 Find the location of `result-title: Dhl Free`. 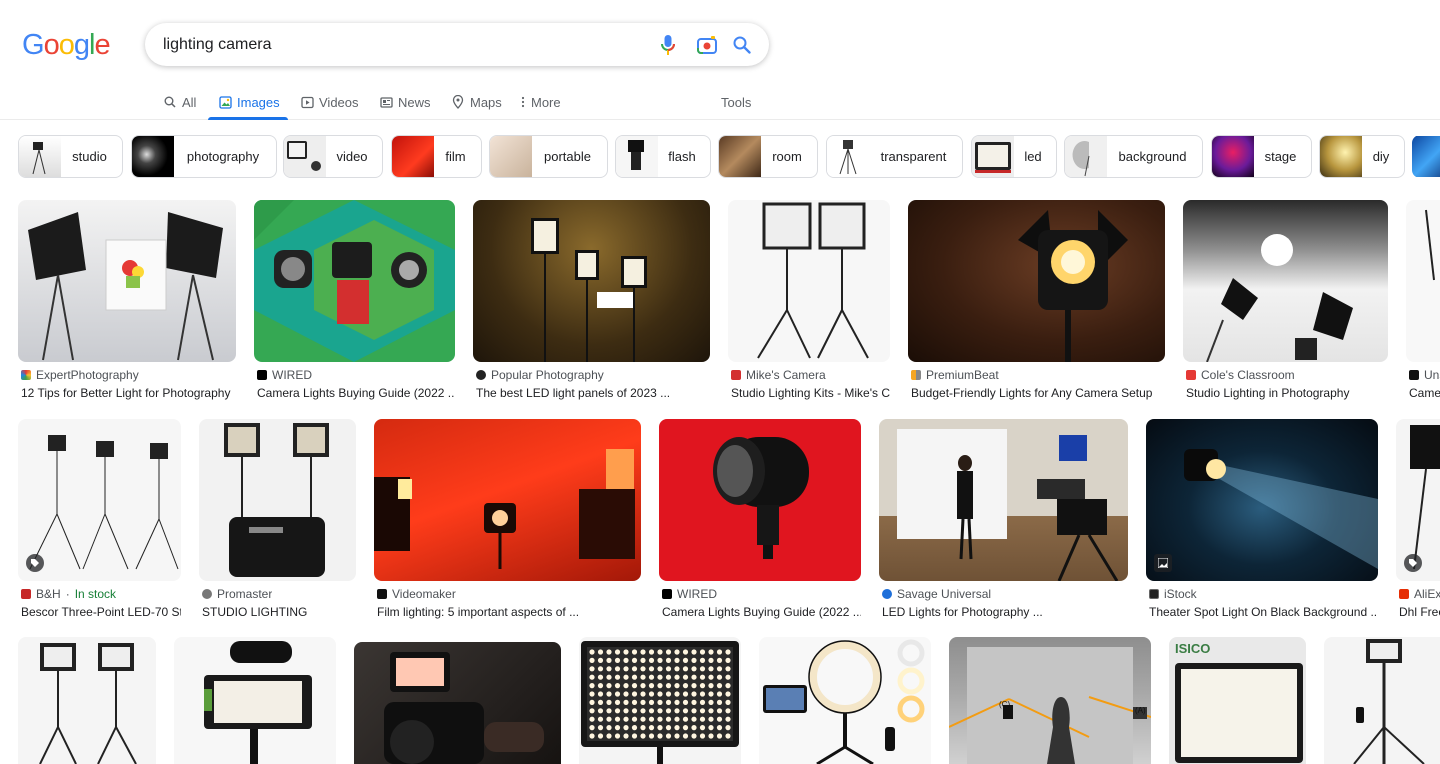

result-title: Dhl Free is located at coordinates (1419, 612).